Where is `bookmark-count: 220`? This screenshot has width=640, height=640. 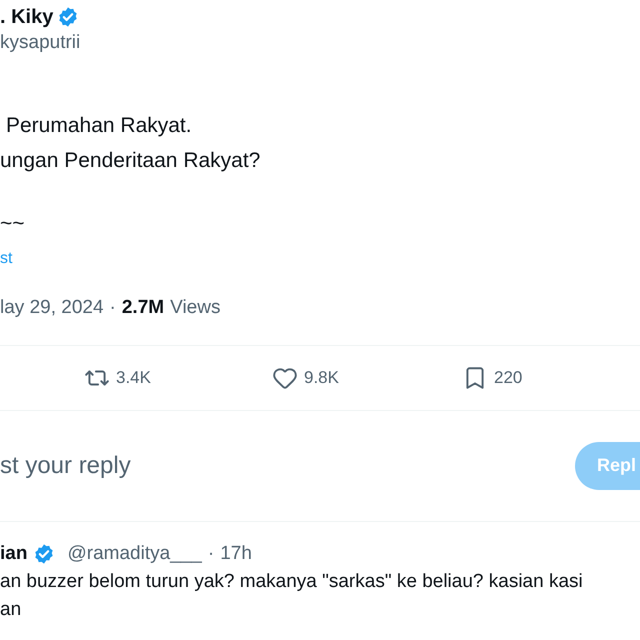 bookmark-count: 220 is located at coordinates (508, 377).